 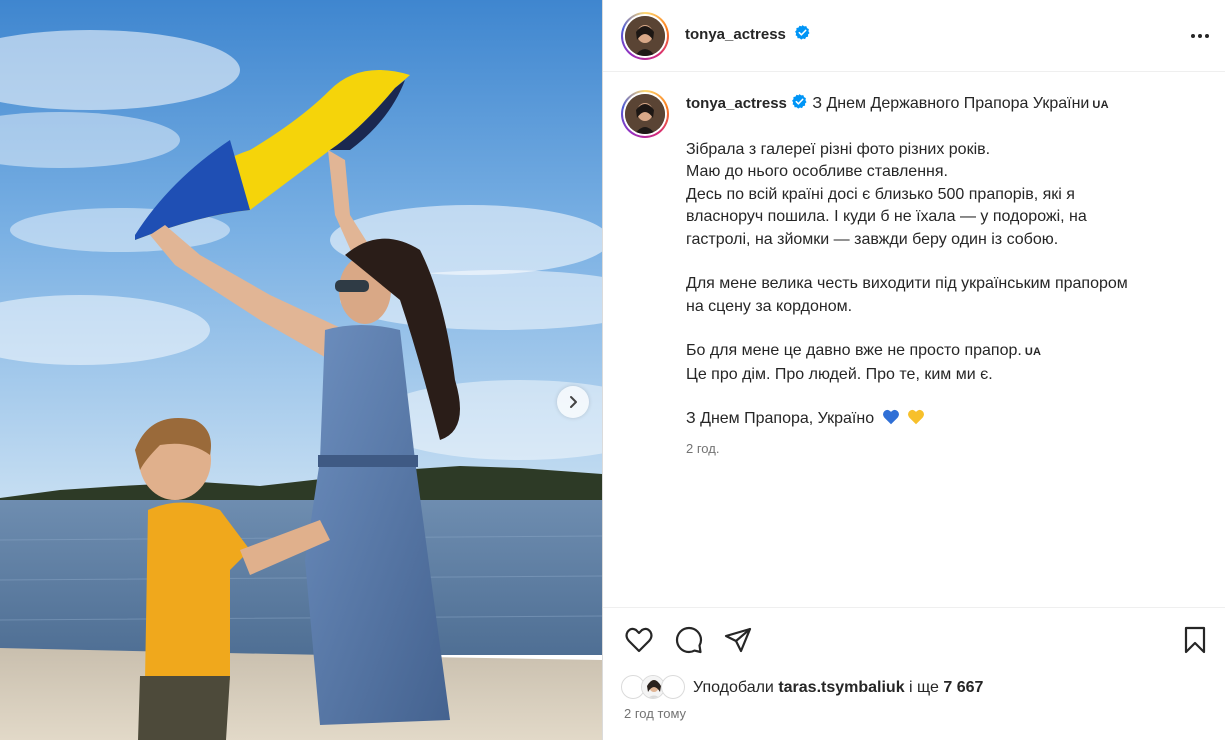 I want to click on caption-author-avatar, so click(x=645, y=114).